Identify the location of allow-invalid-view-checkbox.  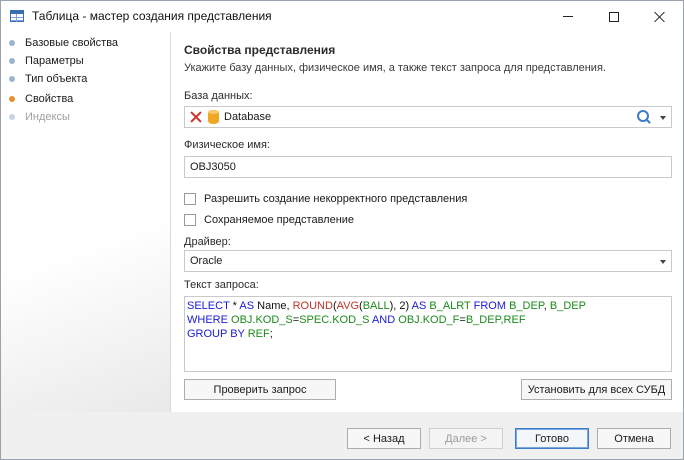
(190, 199).